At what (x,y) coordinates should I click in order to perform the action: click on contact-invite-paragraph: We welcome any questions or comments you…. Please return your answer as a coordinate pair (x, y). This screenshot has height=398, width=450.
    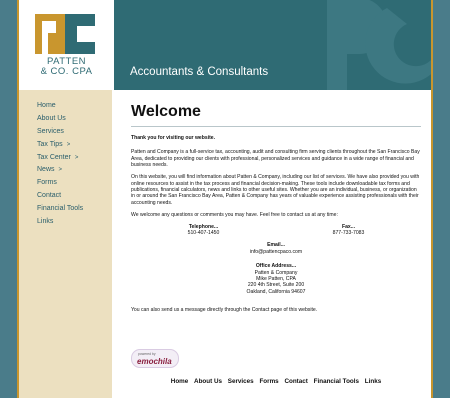
    Looking at the image, I should click on (234, 214).